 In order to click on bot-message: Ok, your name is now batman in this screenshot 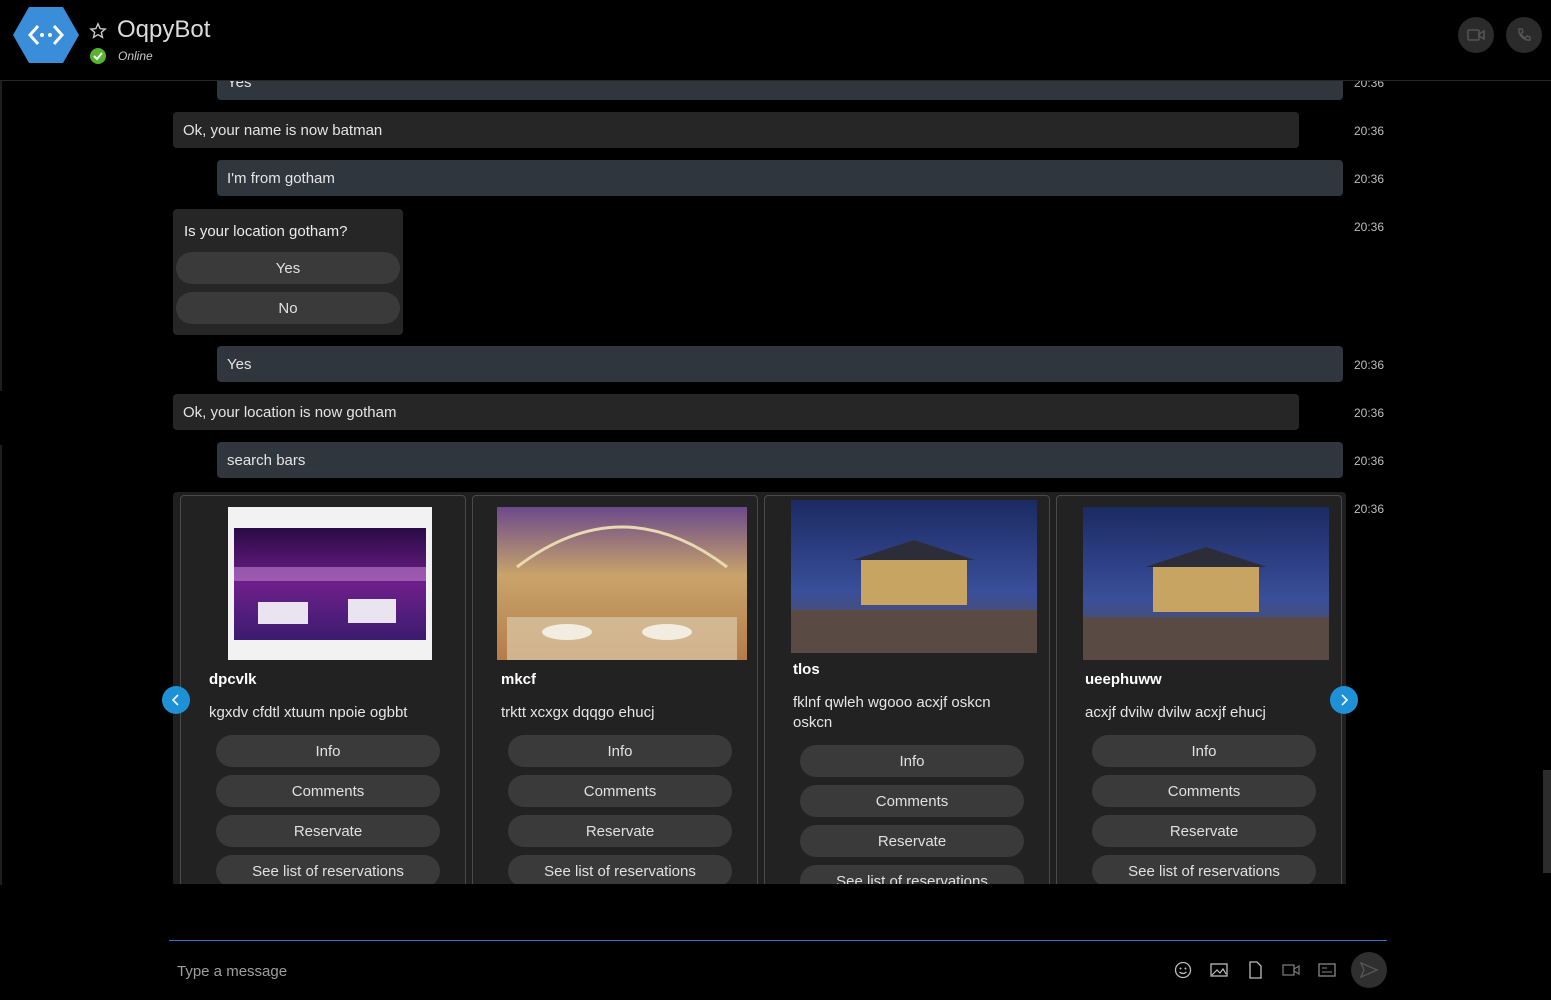, I will do `click(736, 130)`.